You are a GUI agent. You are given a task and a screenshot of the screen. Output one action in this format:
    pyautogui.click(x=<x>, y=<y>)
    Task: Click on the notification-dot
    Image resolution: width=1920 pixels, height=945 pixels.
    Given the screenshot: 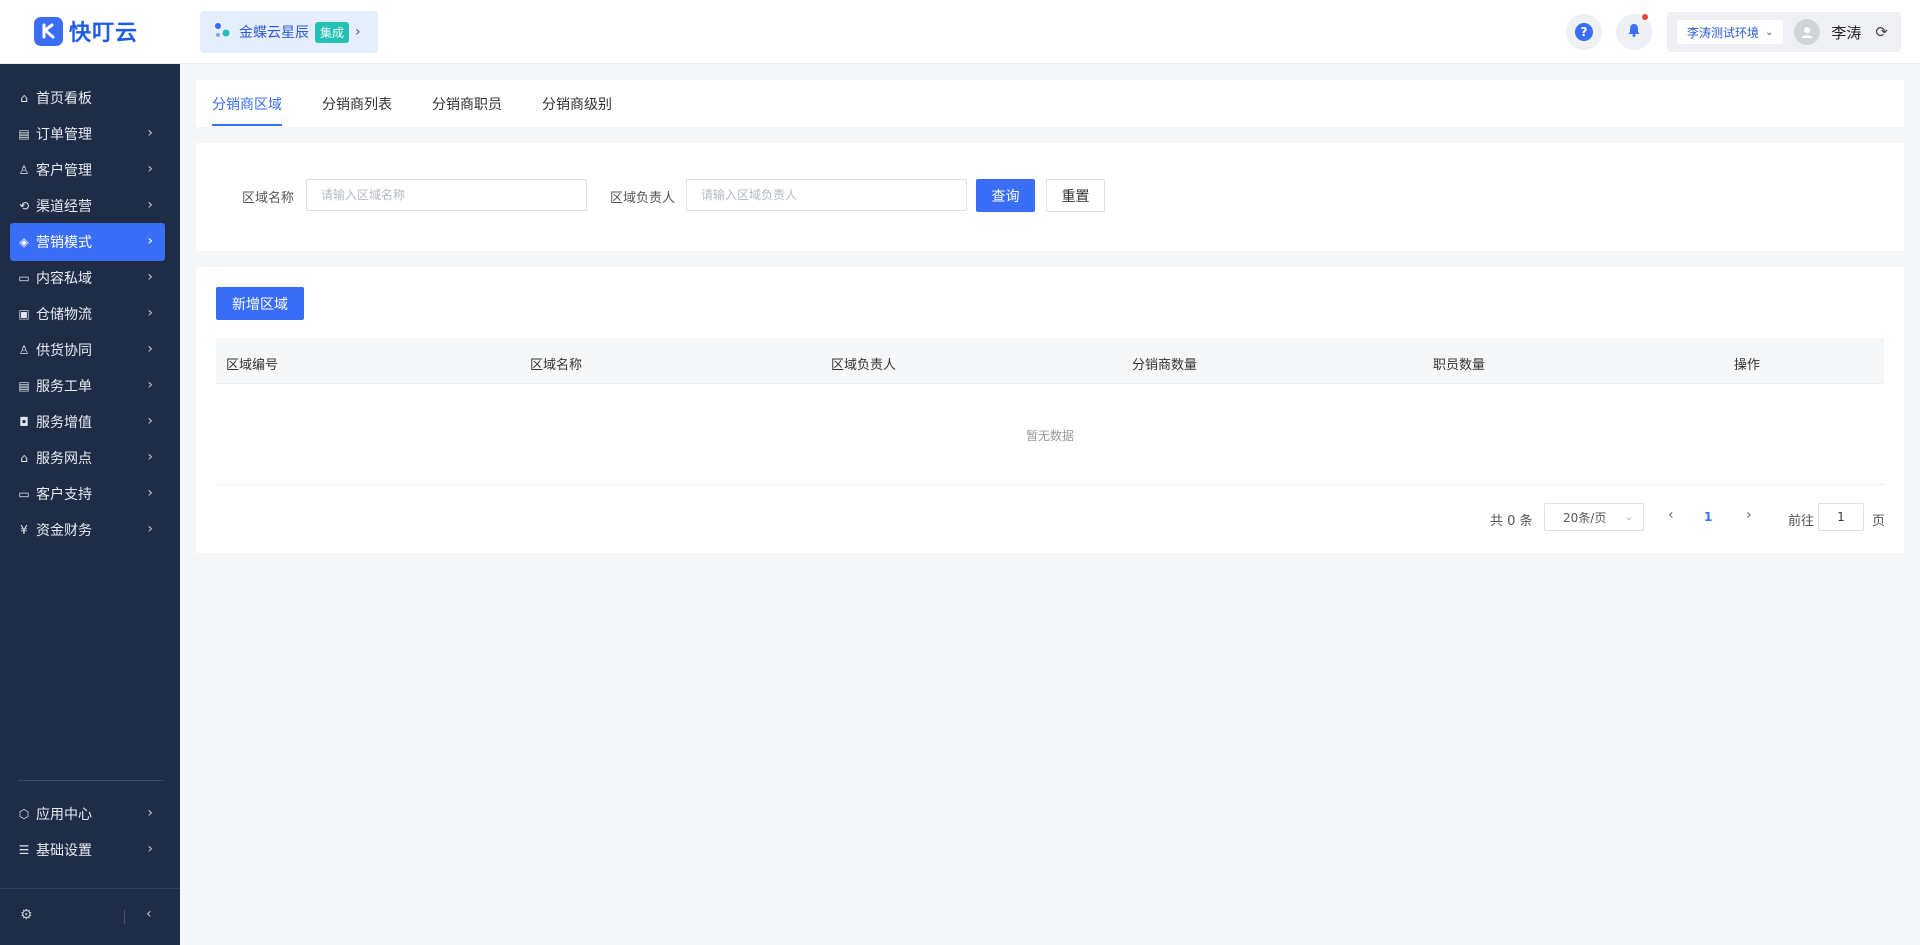 What is the action you would take?
    pyautogui.click(x=1645, y=17)
    